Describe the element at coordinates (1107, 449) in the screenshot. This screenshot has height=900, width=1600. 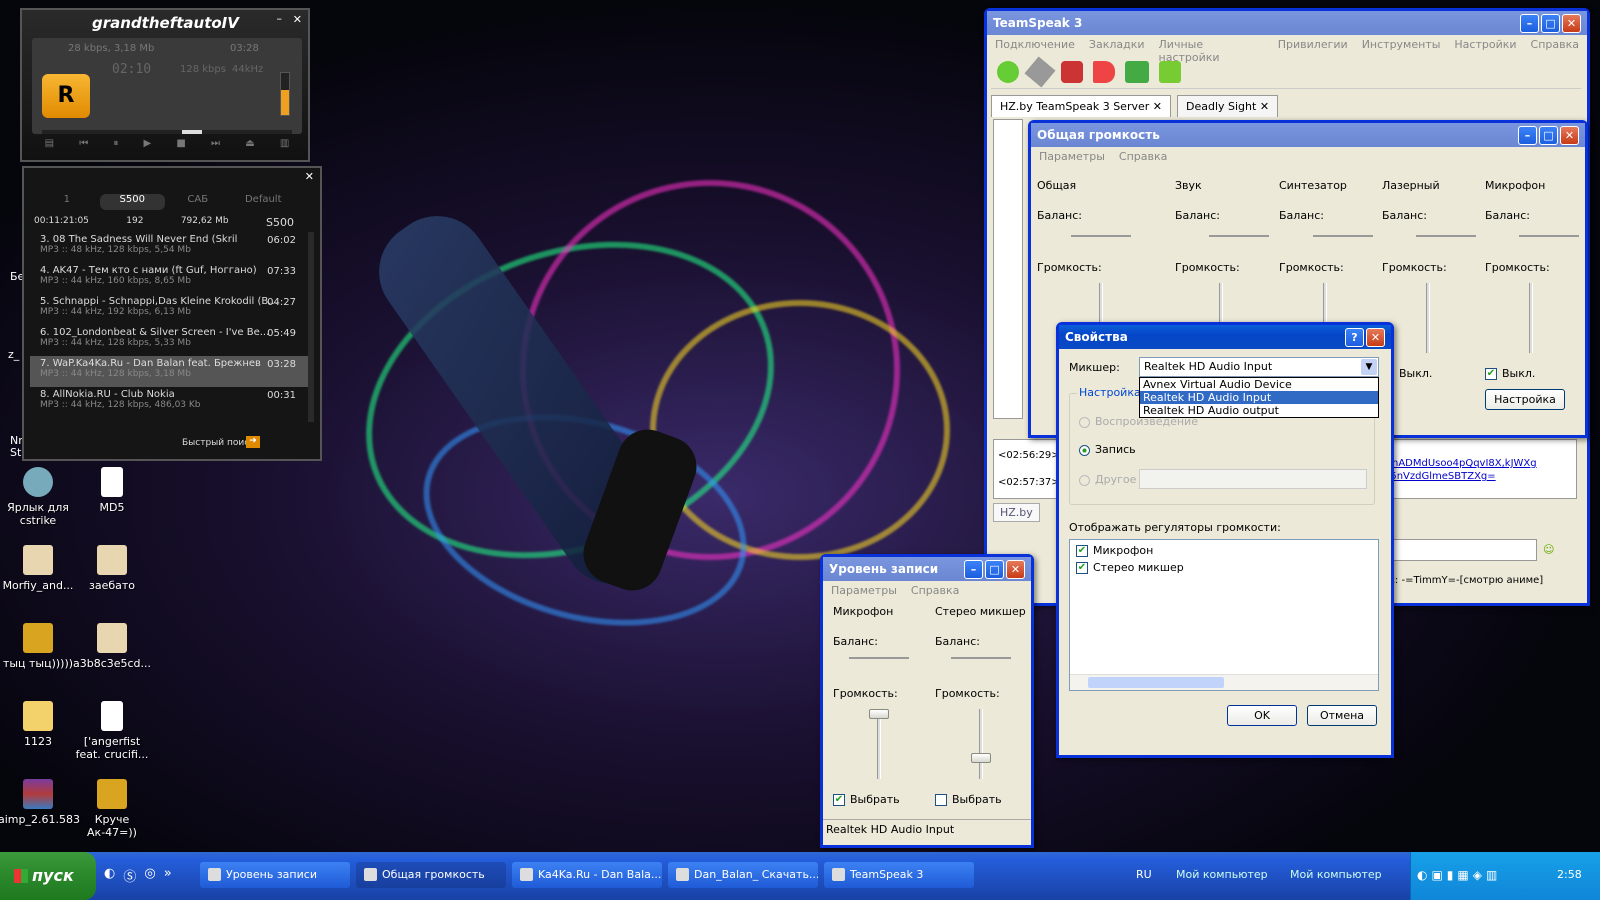
I see `radio-record: Запись` at that location.